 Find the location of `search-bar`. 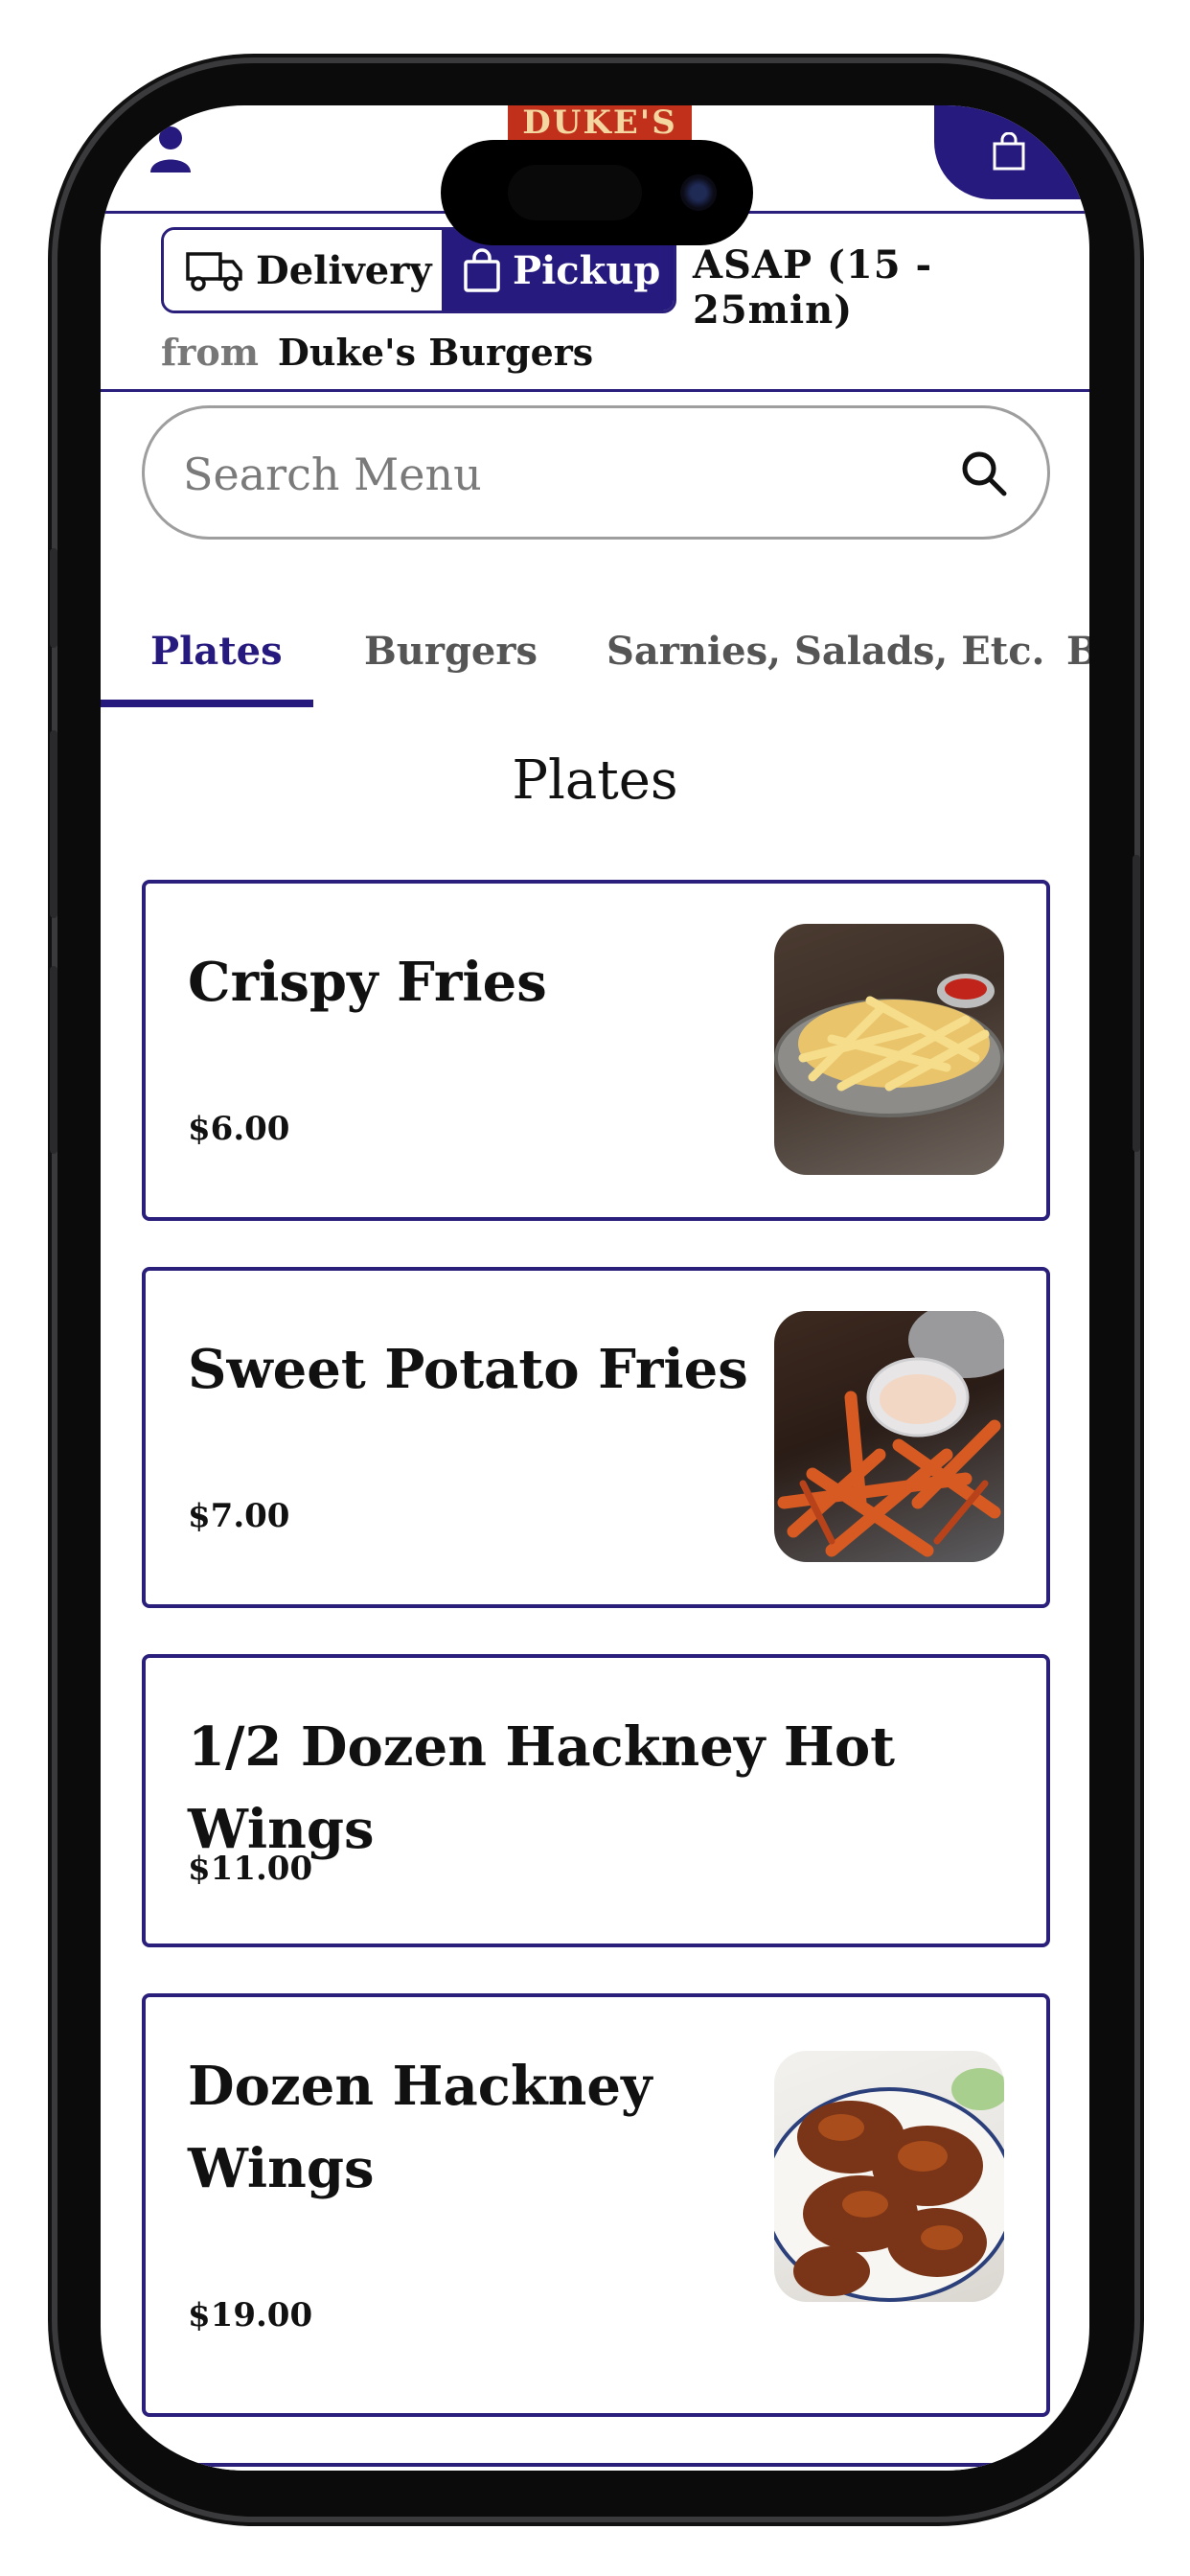

search-bar is located at coordinates (596, 472).